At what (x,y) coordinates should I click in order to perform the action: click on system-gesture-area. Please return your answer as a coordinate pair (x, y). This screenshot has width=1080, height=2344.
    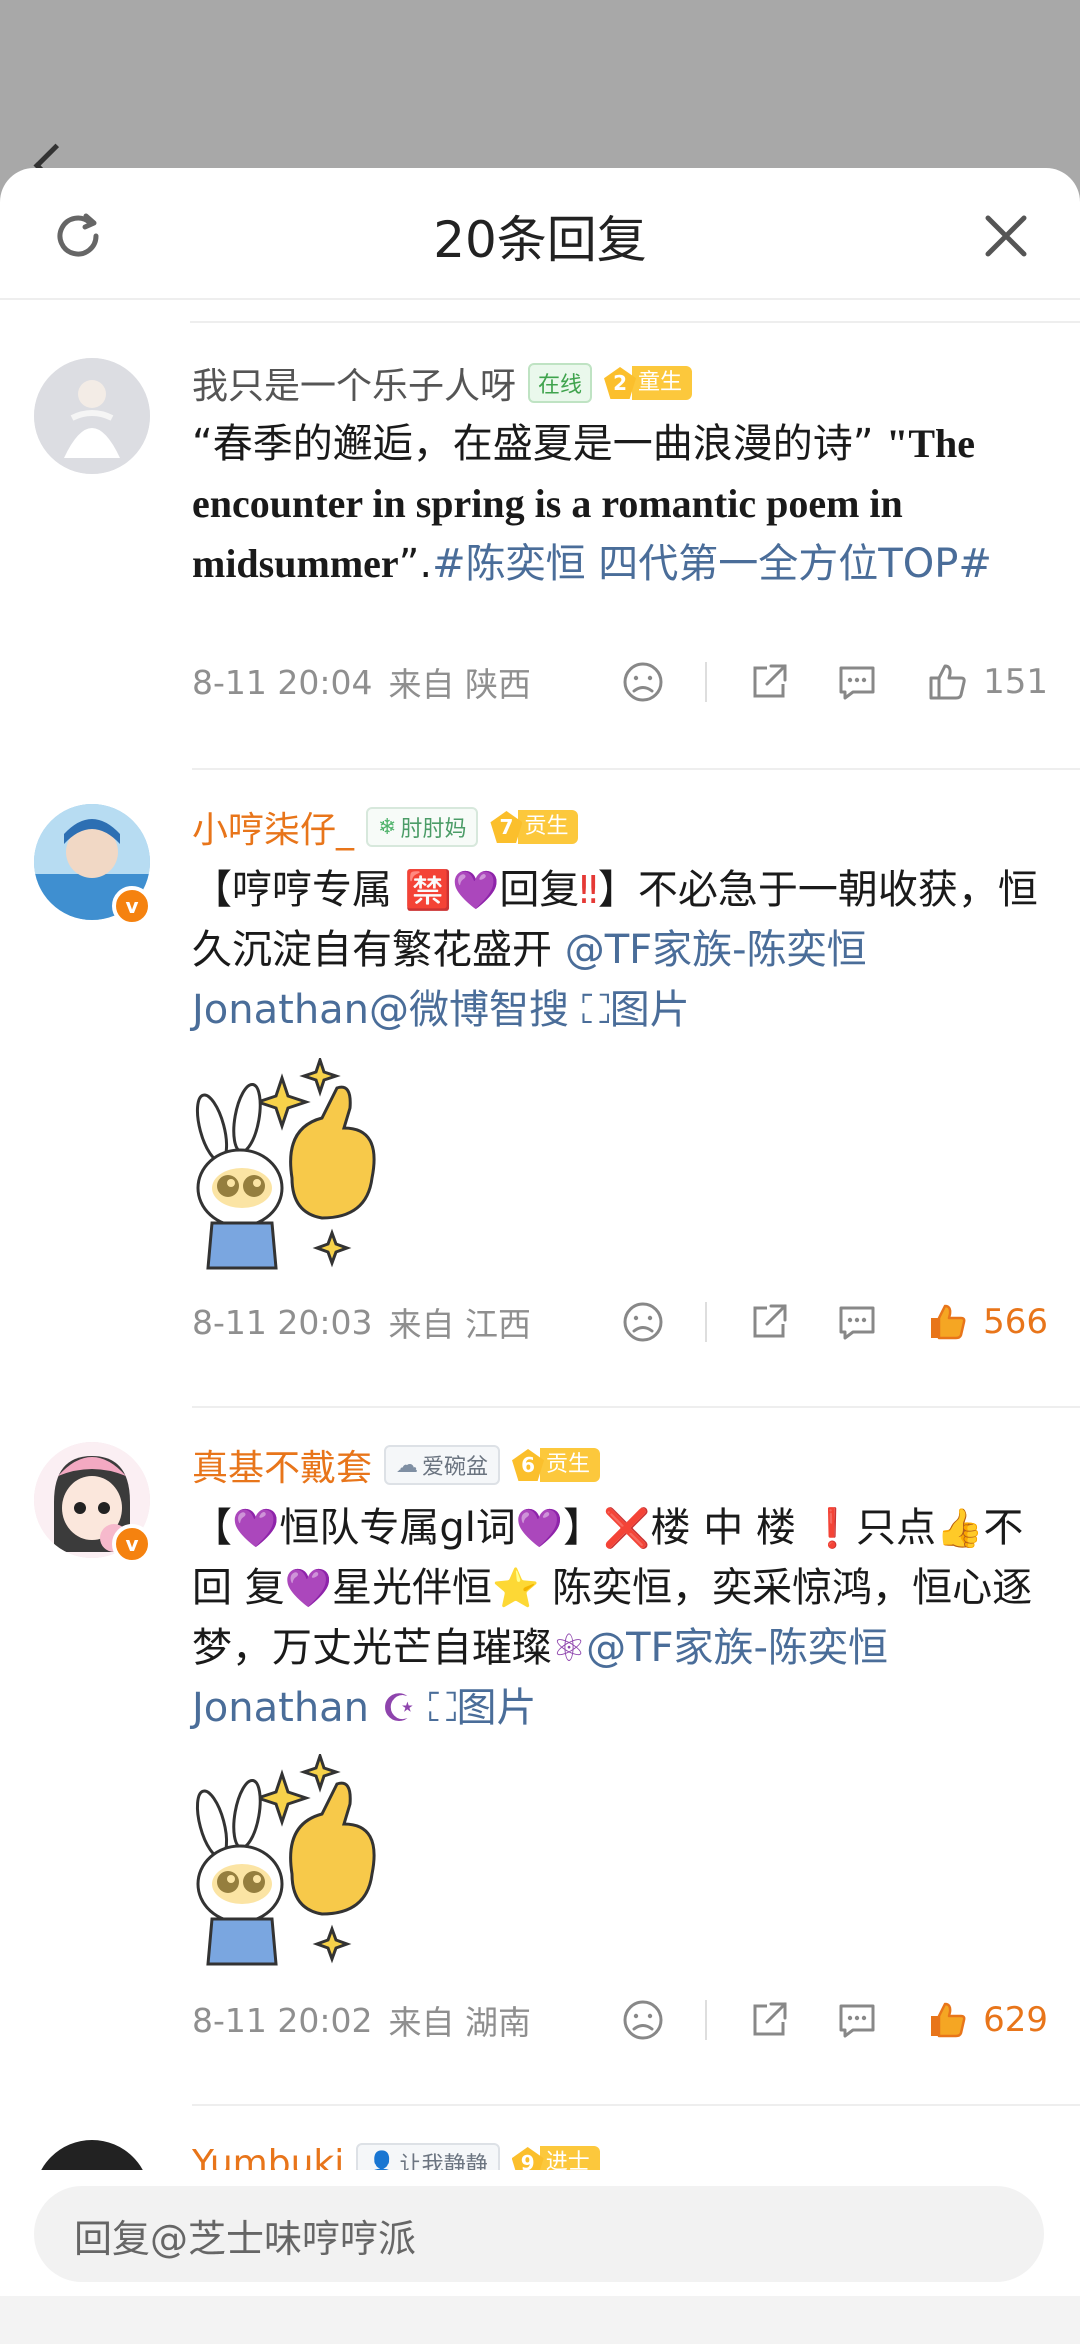
    Looking at the image, I should click on (540, 2320).